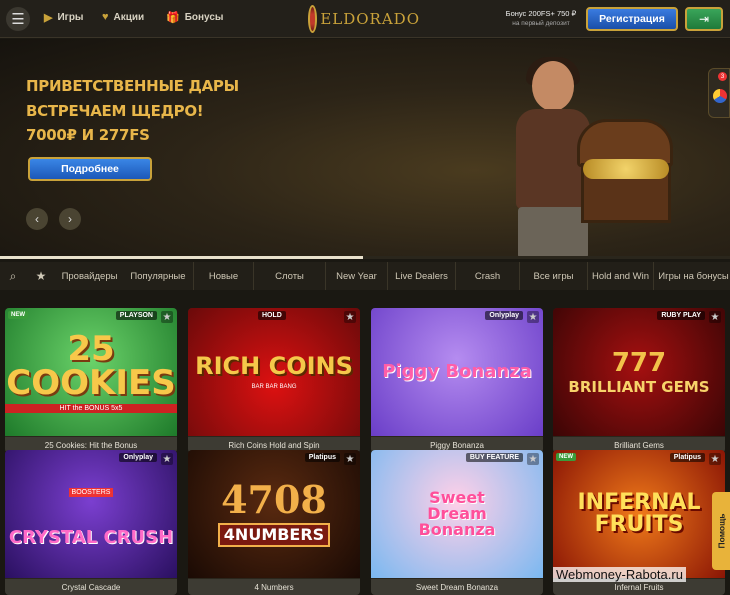  Describe the element at coordinates (91, 587) in the screenshot. I see `game-title: Crystal Cascade` at that location.